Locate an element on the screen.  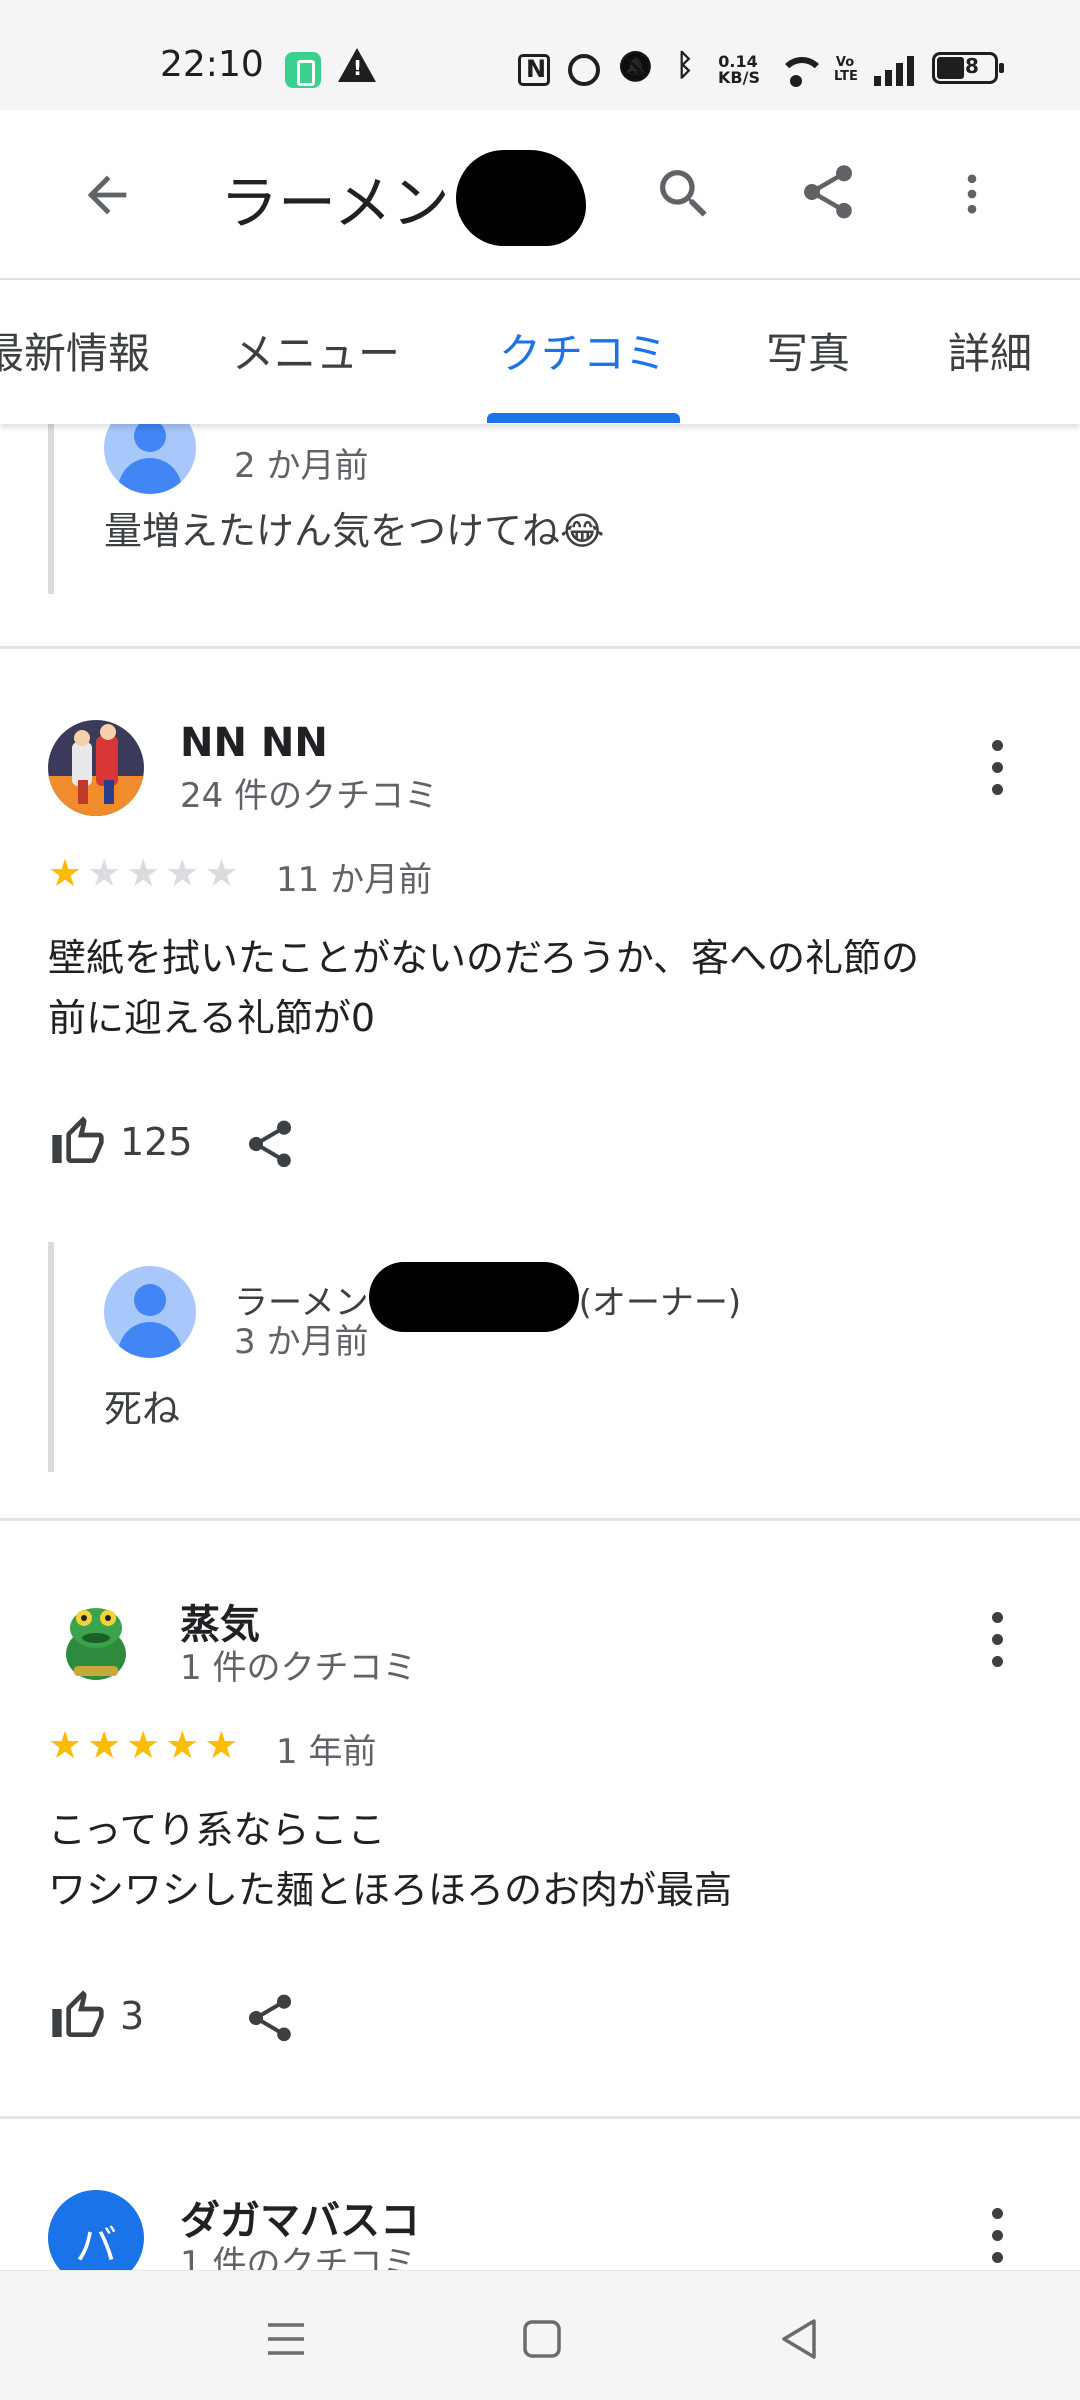
title-row: ラーメン is located at coordinates (403, 198).